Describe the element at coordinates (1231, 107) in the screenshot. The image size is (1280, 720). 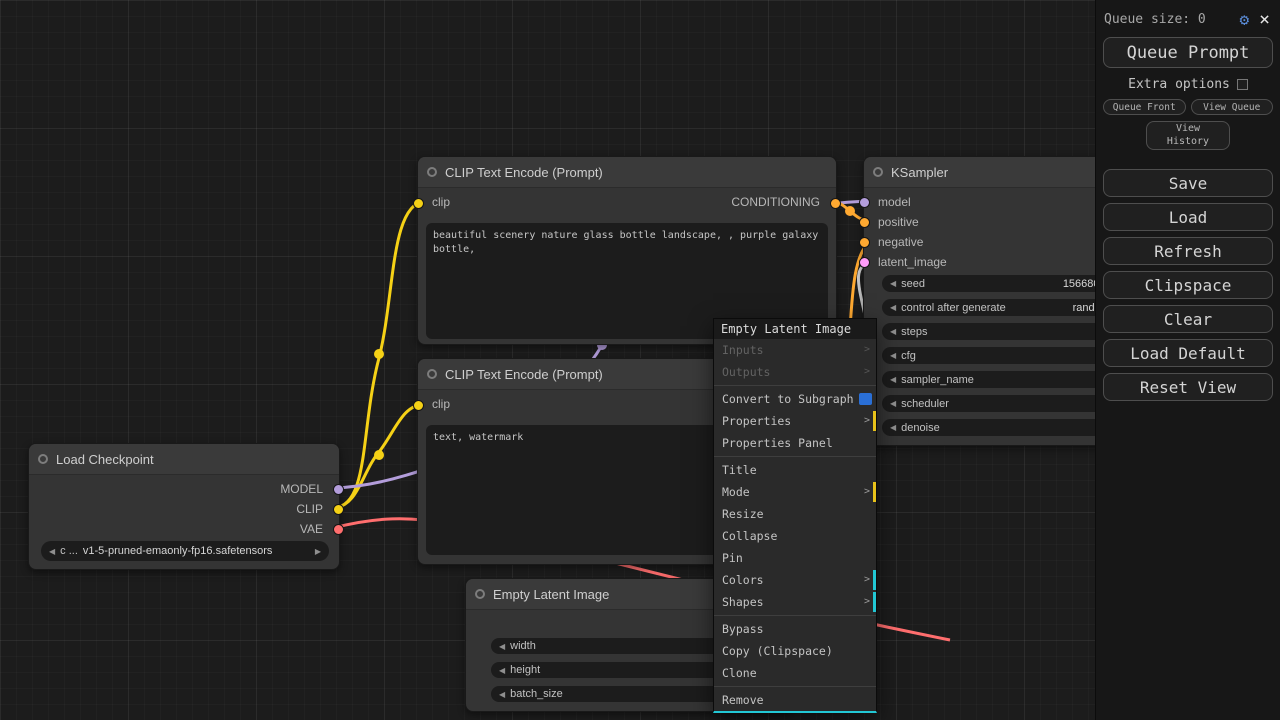
I see `view-queue-button: View Queue` at that location.